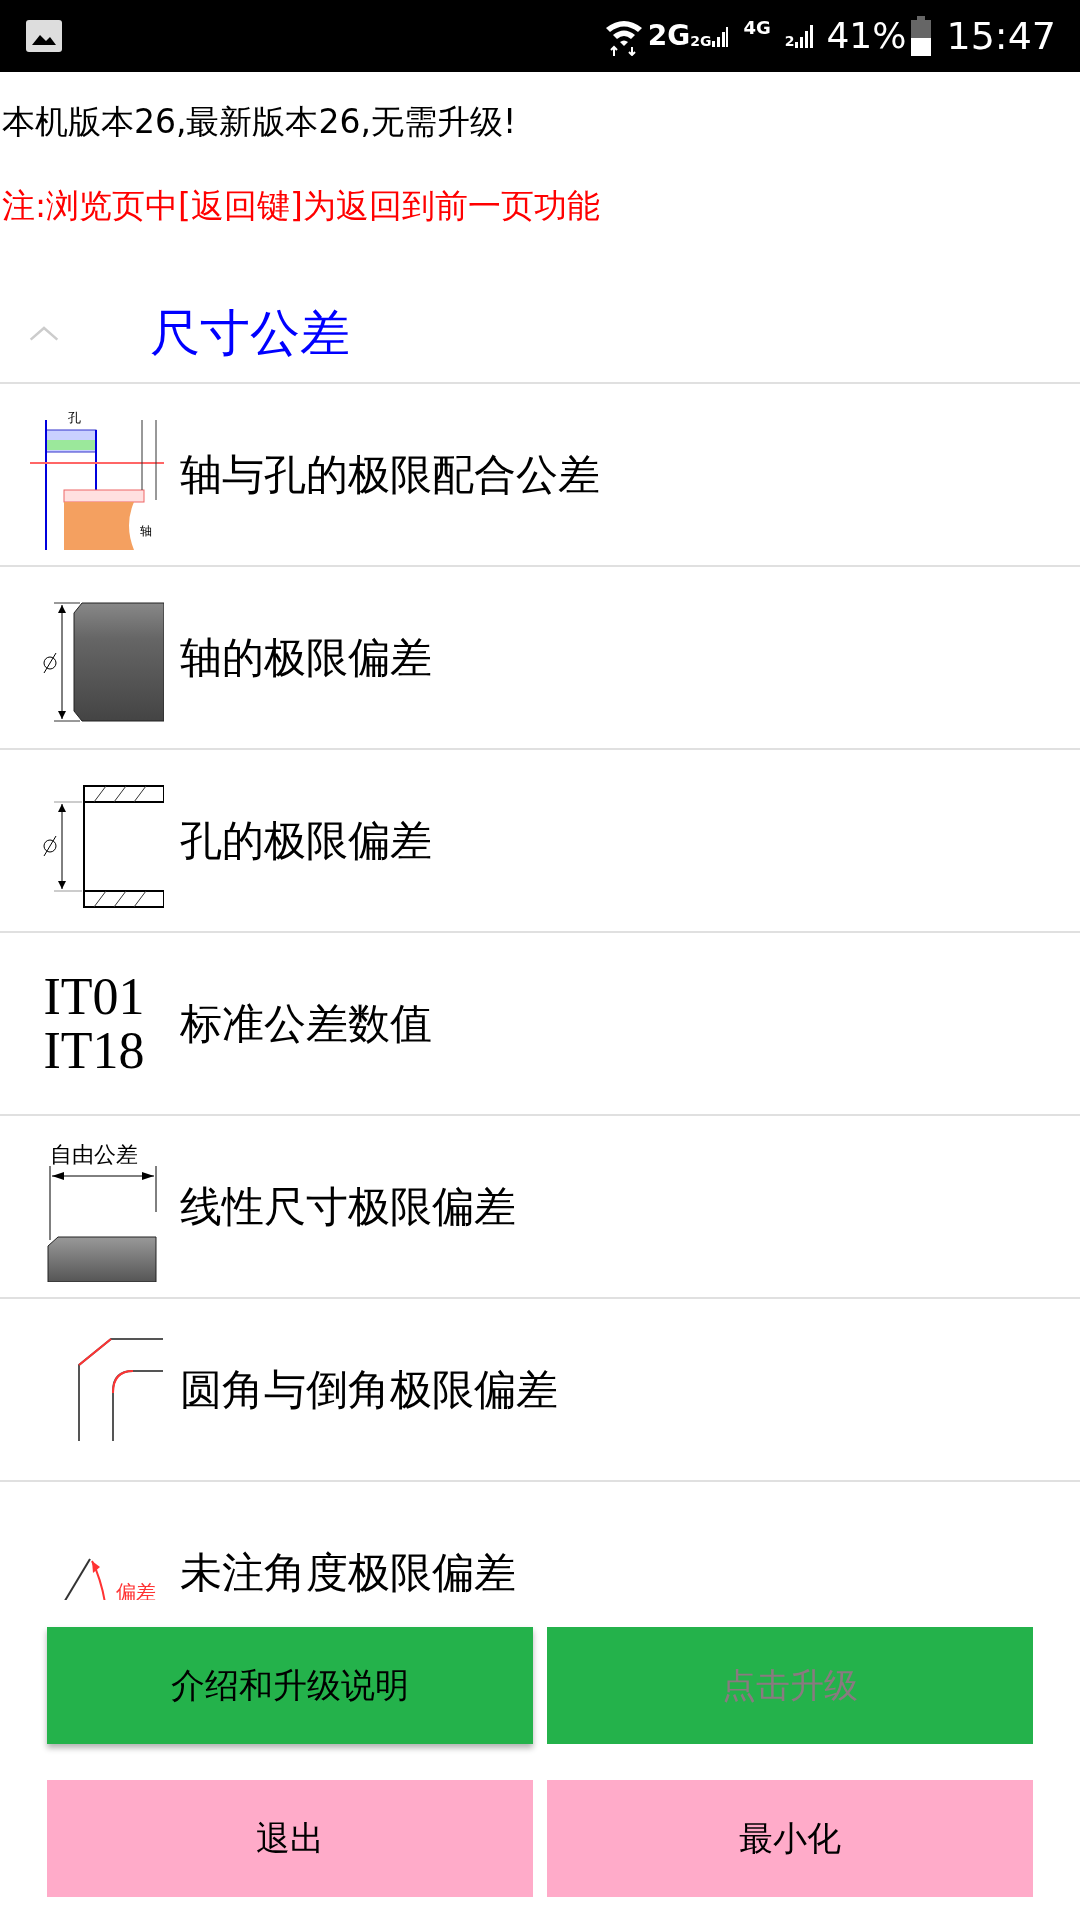 This screenshot has height=1920, width=1080. What do you see at coordinates (866, 36) in the screenshot?
I see `battery-percent: 41%` at bounding box center [866, 36].